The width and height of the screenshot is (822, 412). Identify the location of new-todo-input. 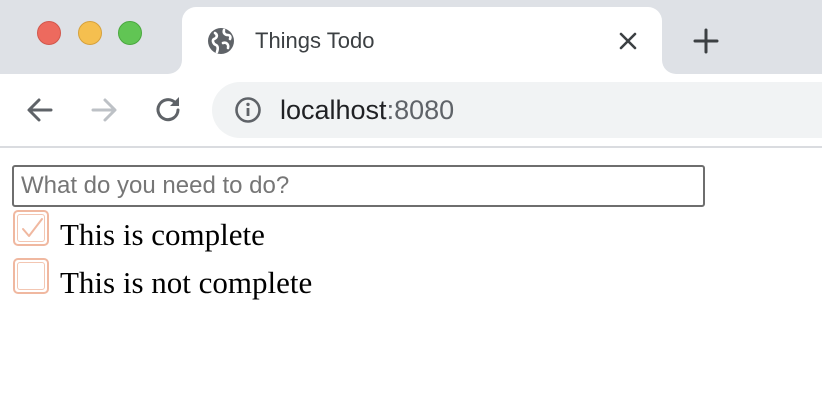
(358, 186).